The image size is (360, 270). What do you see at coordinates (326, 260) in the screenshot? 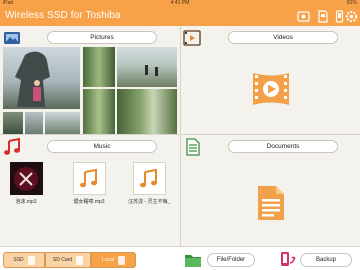
I see `backup-button: Backup` at bounding box center [326, 260].